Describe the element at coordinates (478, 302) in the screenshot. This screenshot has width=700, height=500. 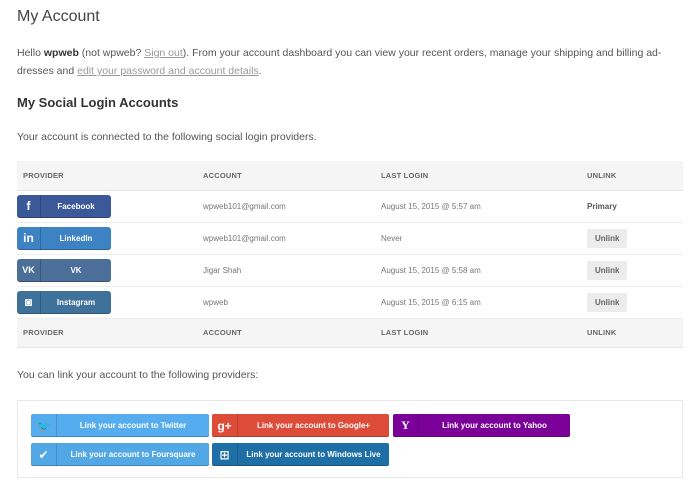
I see `last-login-cell: August 15, 2015 @ 6:15 am` at that location.